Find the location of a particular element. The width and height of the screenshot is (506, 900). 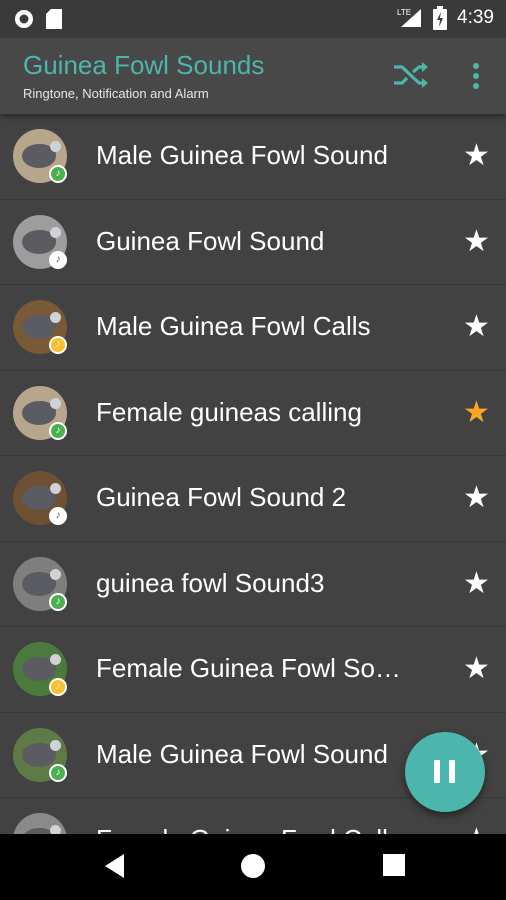

sync-notification-icon is located at coordinates (24, 19).